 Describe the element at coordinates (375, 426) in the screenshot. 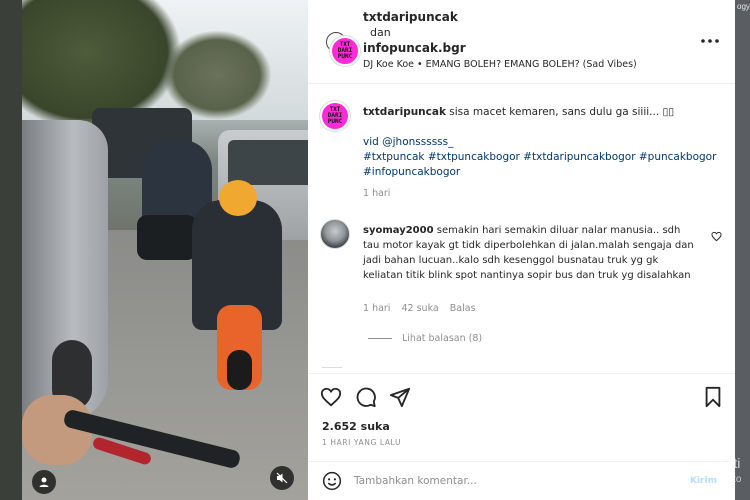

I see `likes-label: suka` at that location.